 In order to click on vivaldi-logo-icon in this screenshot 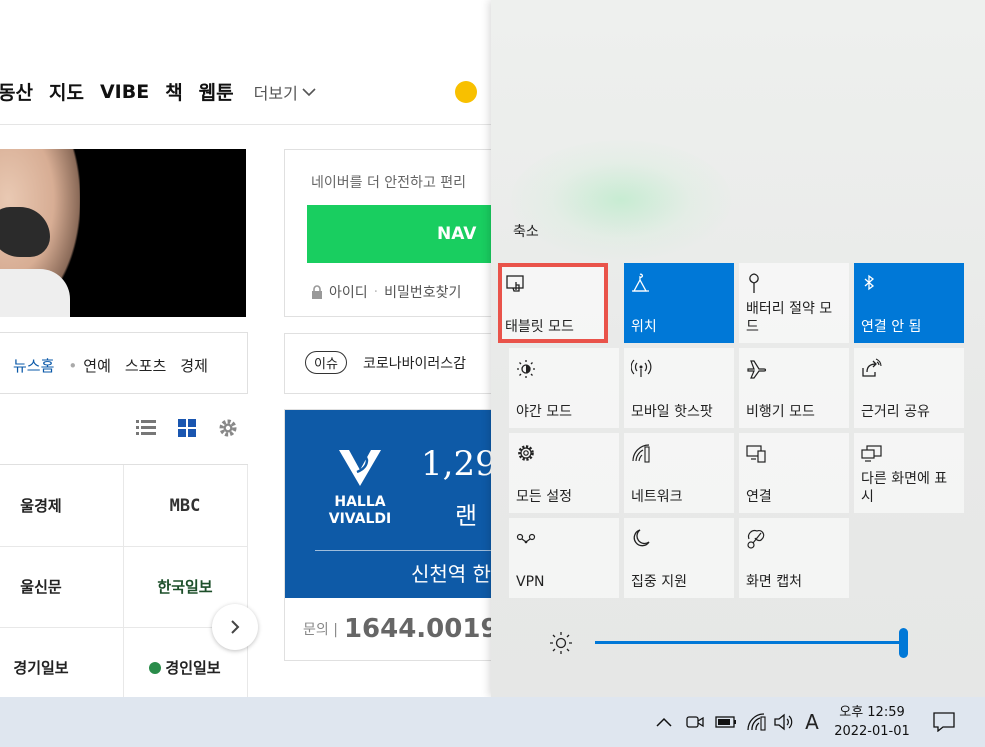, I will do `click(360, 468)`.